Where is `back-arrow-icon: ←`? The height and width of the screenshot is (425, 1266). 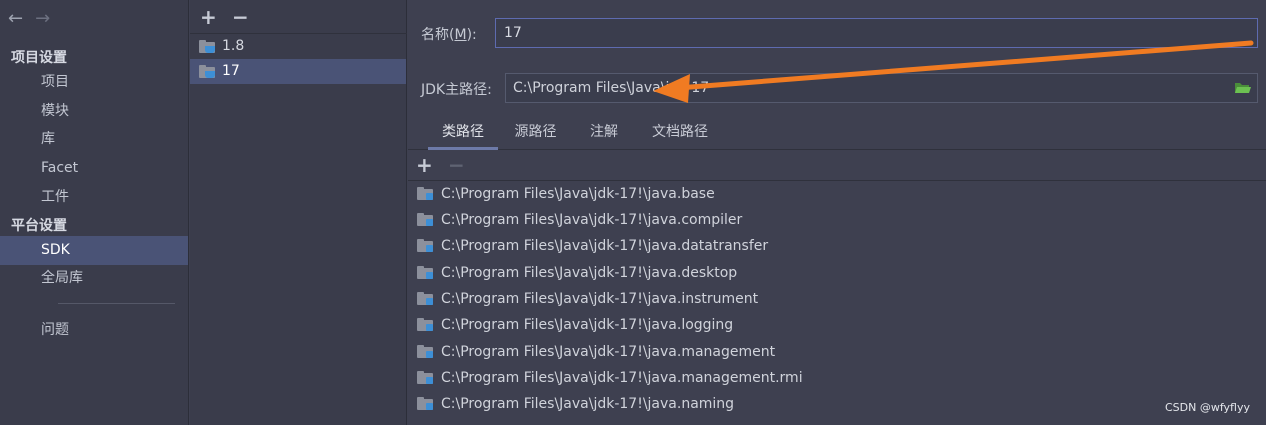 back-arrow-icon: ← is located at coordinates (15, 19).